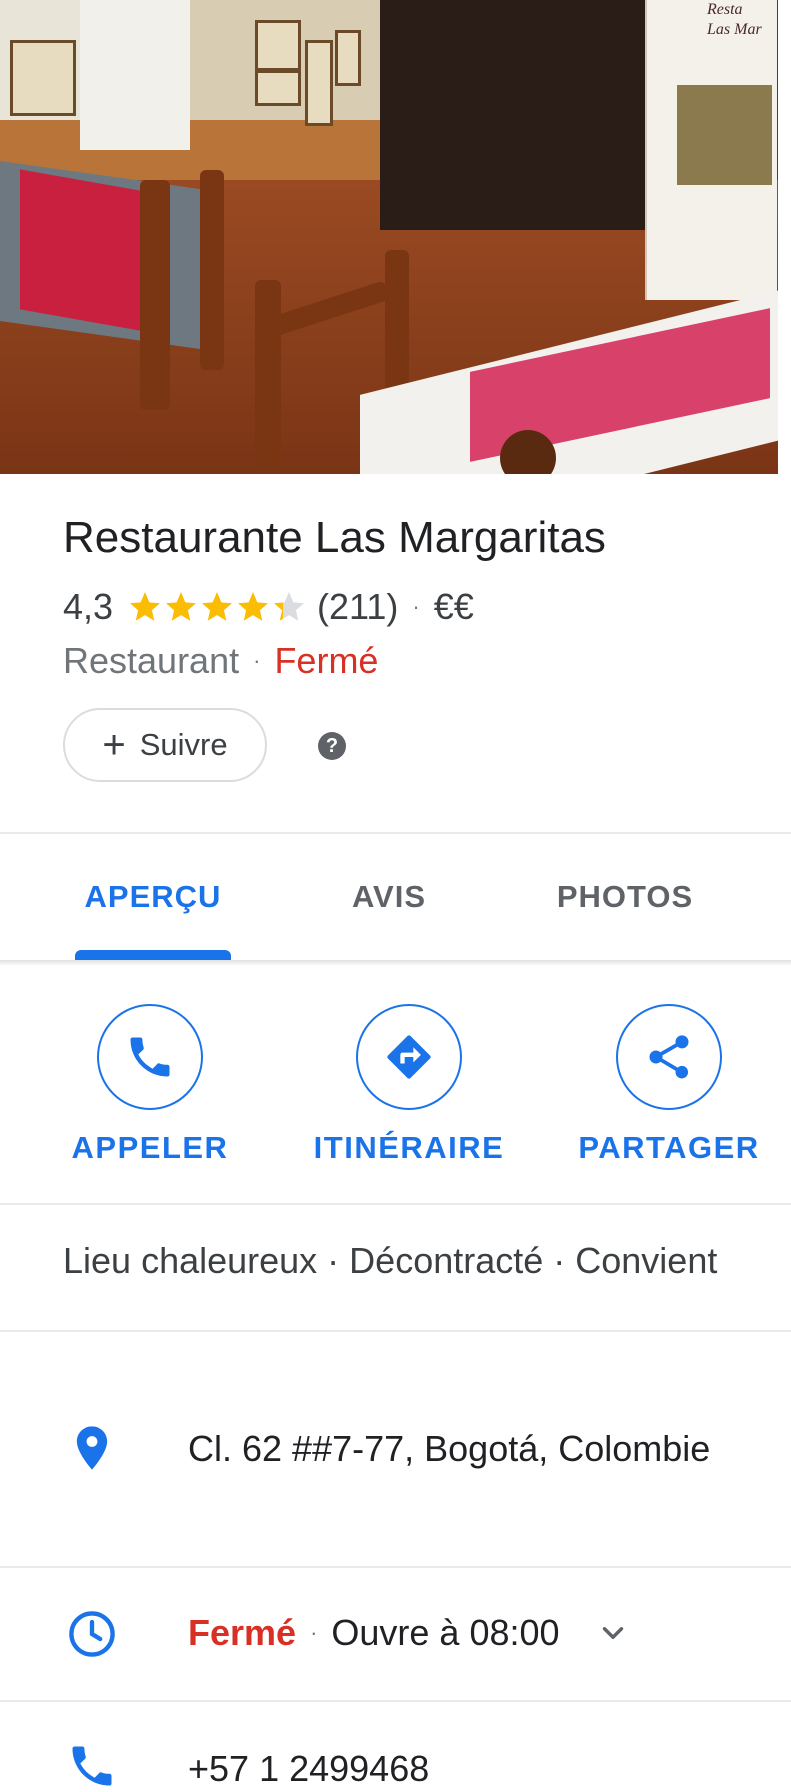  I want to click on photo-banner-text: Resta Las Mar, so click(734, 19).